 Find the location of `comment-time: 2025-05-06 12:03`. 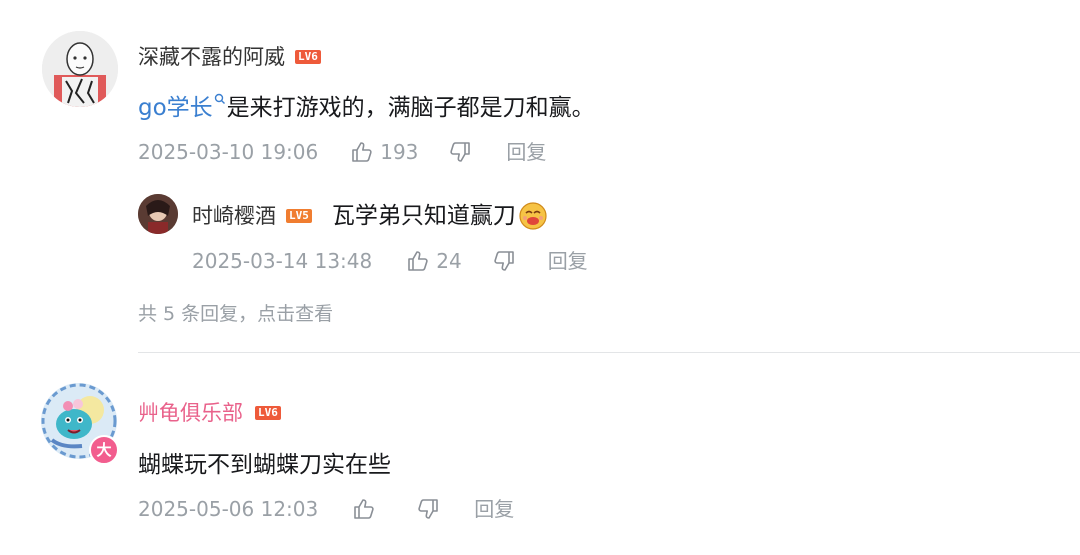

comment-time: 2025-05-06 12:03 is located at coordinates (228, 509).